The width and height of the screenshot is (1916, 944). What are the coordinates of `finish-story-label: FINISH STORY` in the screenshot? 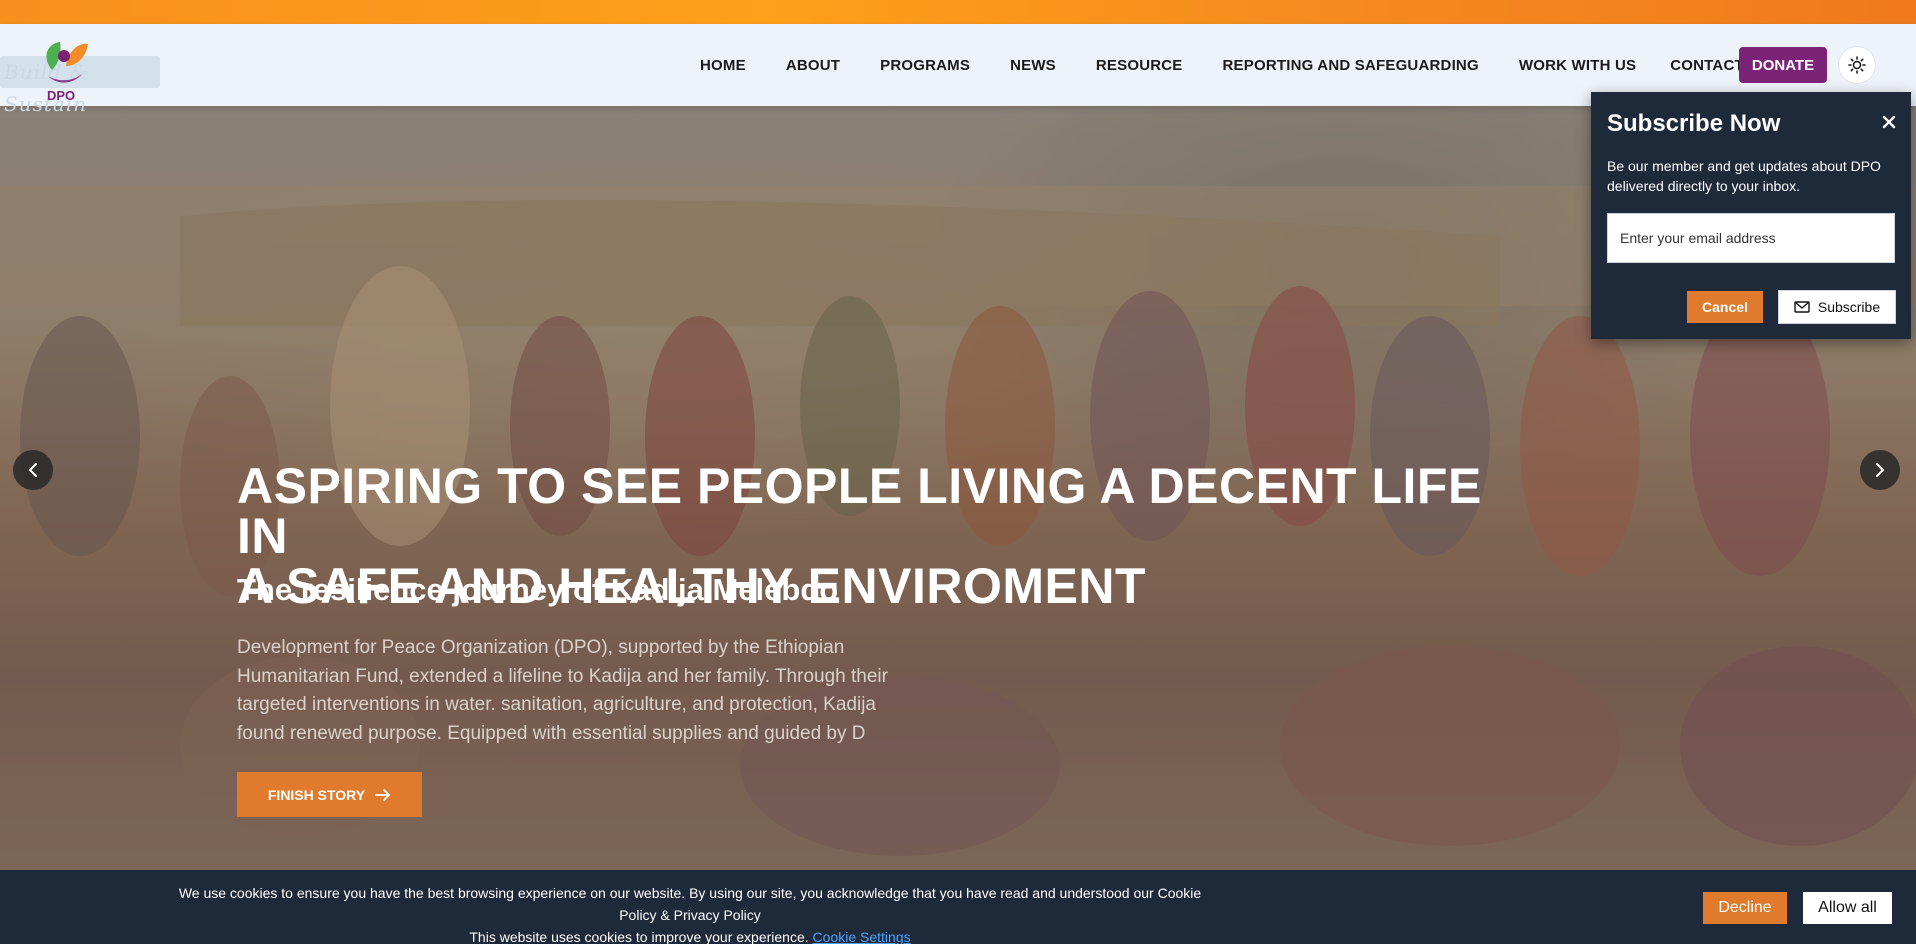 It's located at (316, 794).